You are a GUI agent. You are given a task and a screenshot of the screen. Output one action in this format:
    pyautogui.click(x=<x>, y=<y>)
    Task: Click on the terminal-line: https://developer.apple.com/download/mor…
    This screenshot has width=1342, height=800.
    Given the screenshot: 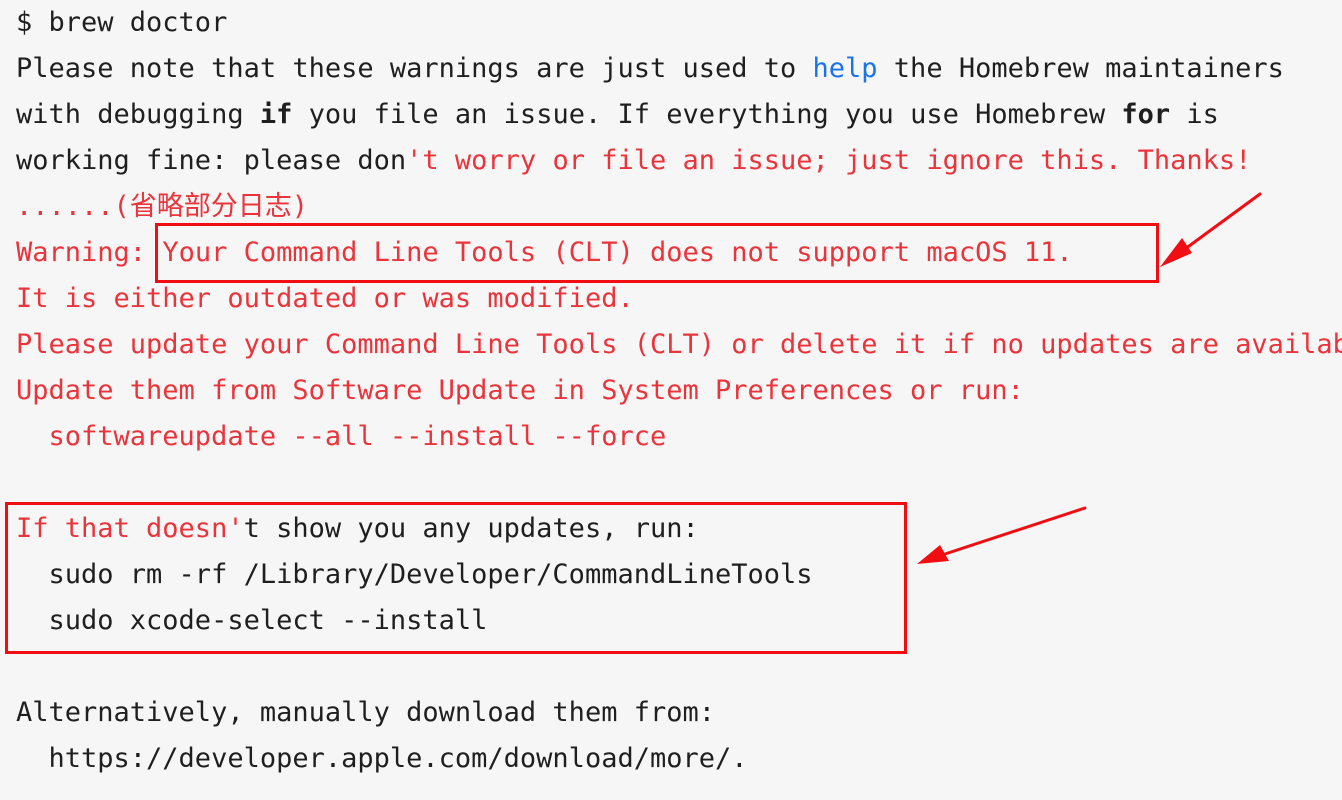 What is the action you would take?
    pyautogui.click(x=382, y=759)
    